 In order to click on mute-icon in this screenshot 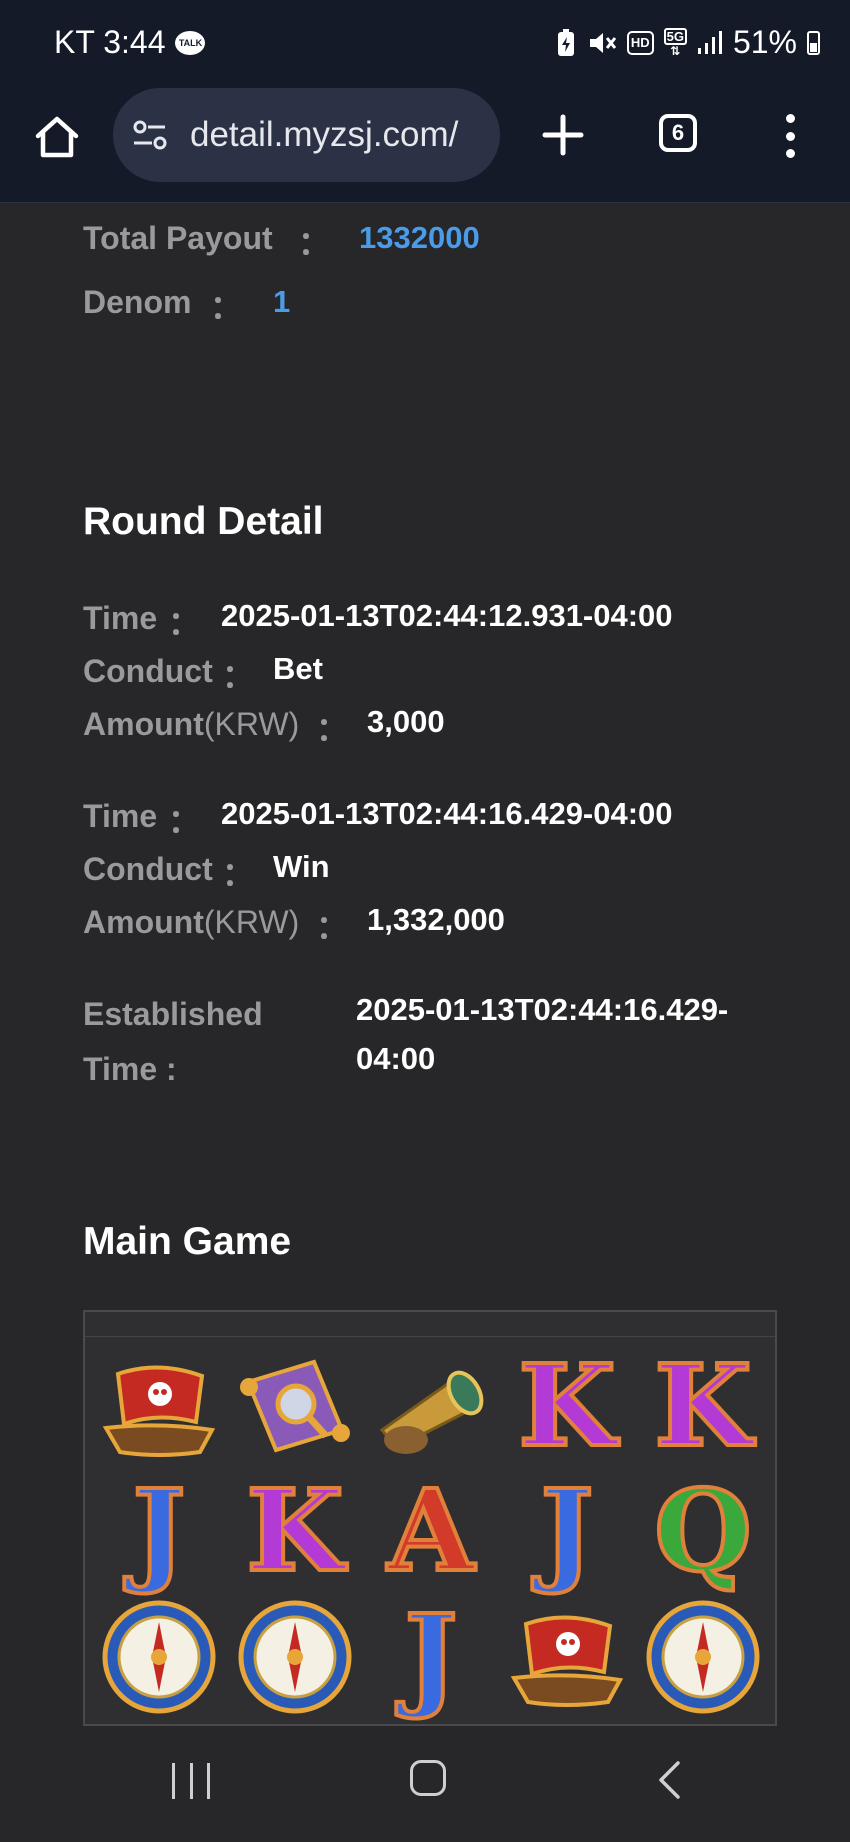, I will do `click(602, 42)`.